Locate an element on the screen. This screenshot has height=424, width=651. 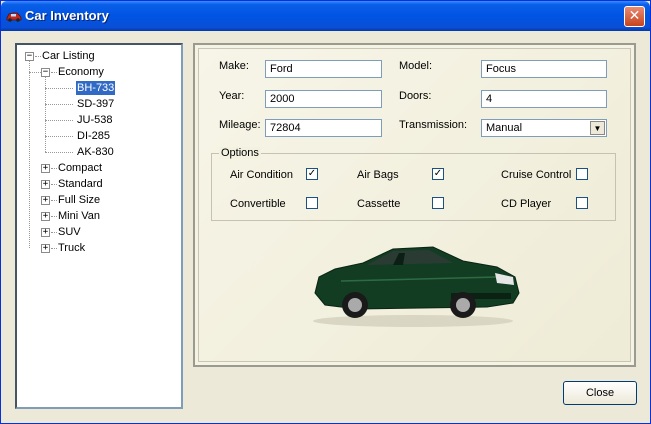
tree-item-mini-van: Mini Van is located at coordinates (79, 216).